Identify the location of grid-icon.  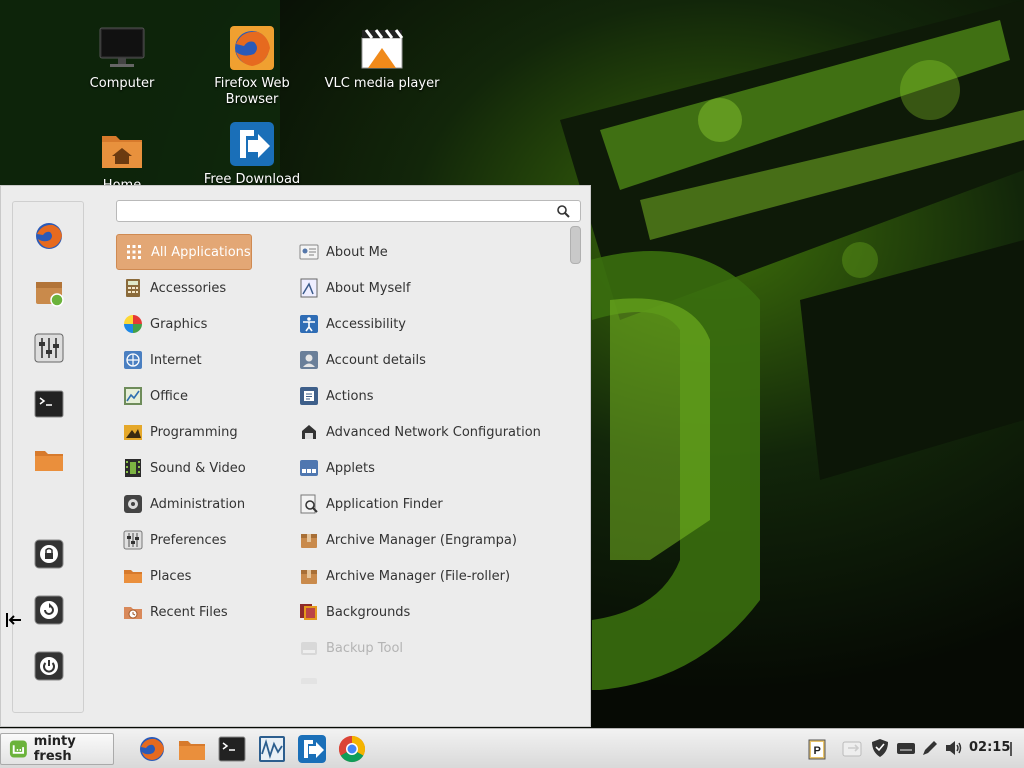
(134, 252).